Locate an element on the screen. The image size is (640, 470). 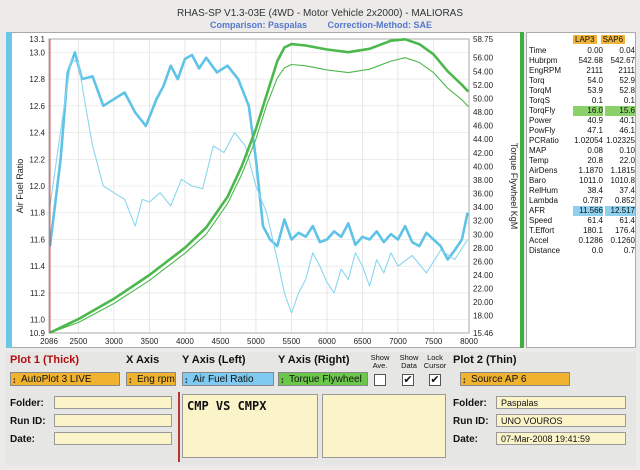
stats-value-2: 0.10 is located at coordinates (627, 150).